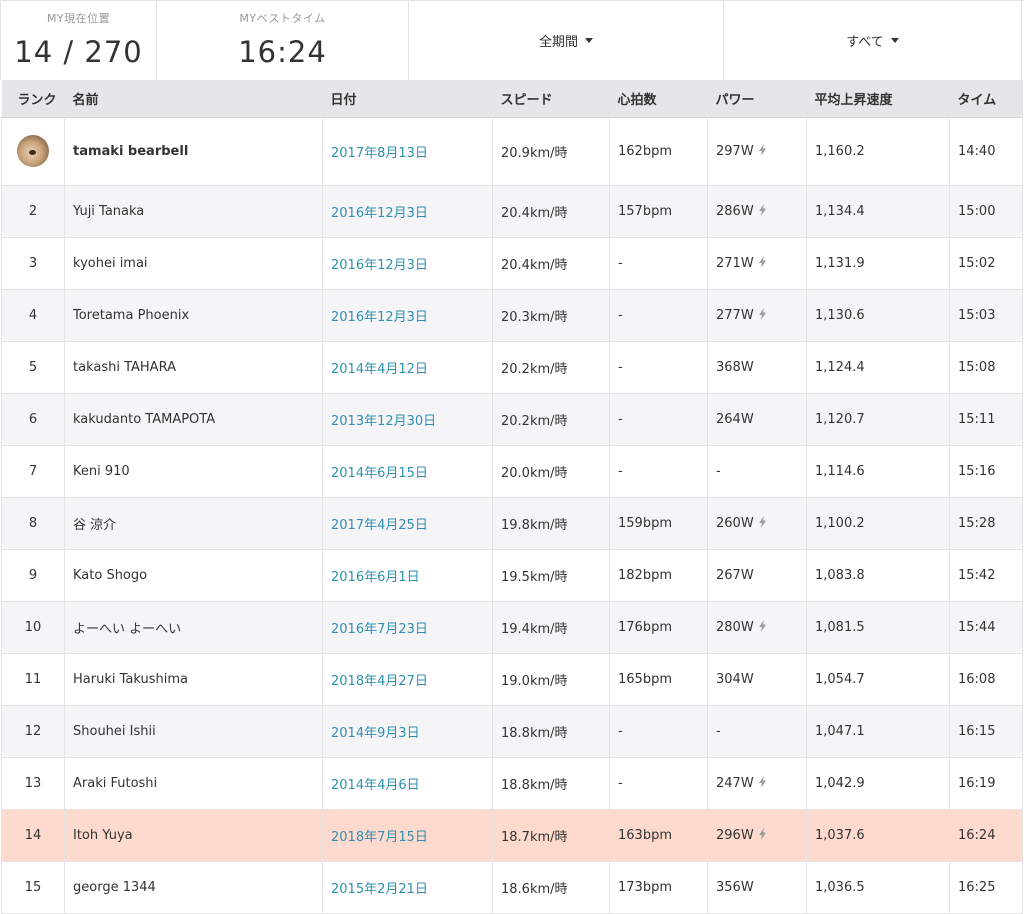 The height and width of the screenshot is (914, 1024). Describe the element at coordinates (872, 40) in the screenshot. I see `category-filter-dropdown: すべて` at that location.